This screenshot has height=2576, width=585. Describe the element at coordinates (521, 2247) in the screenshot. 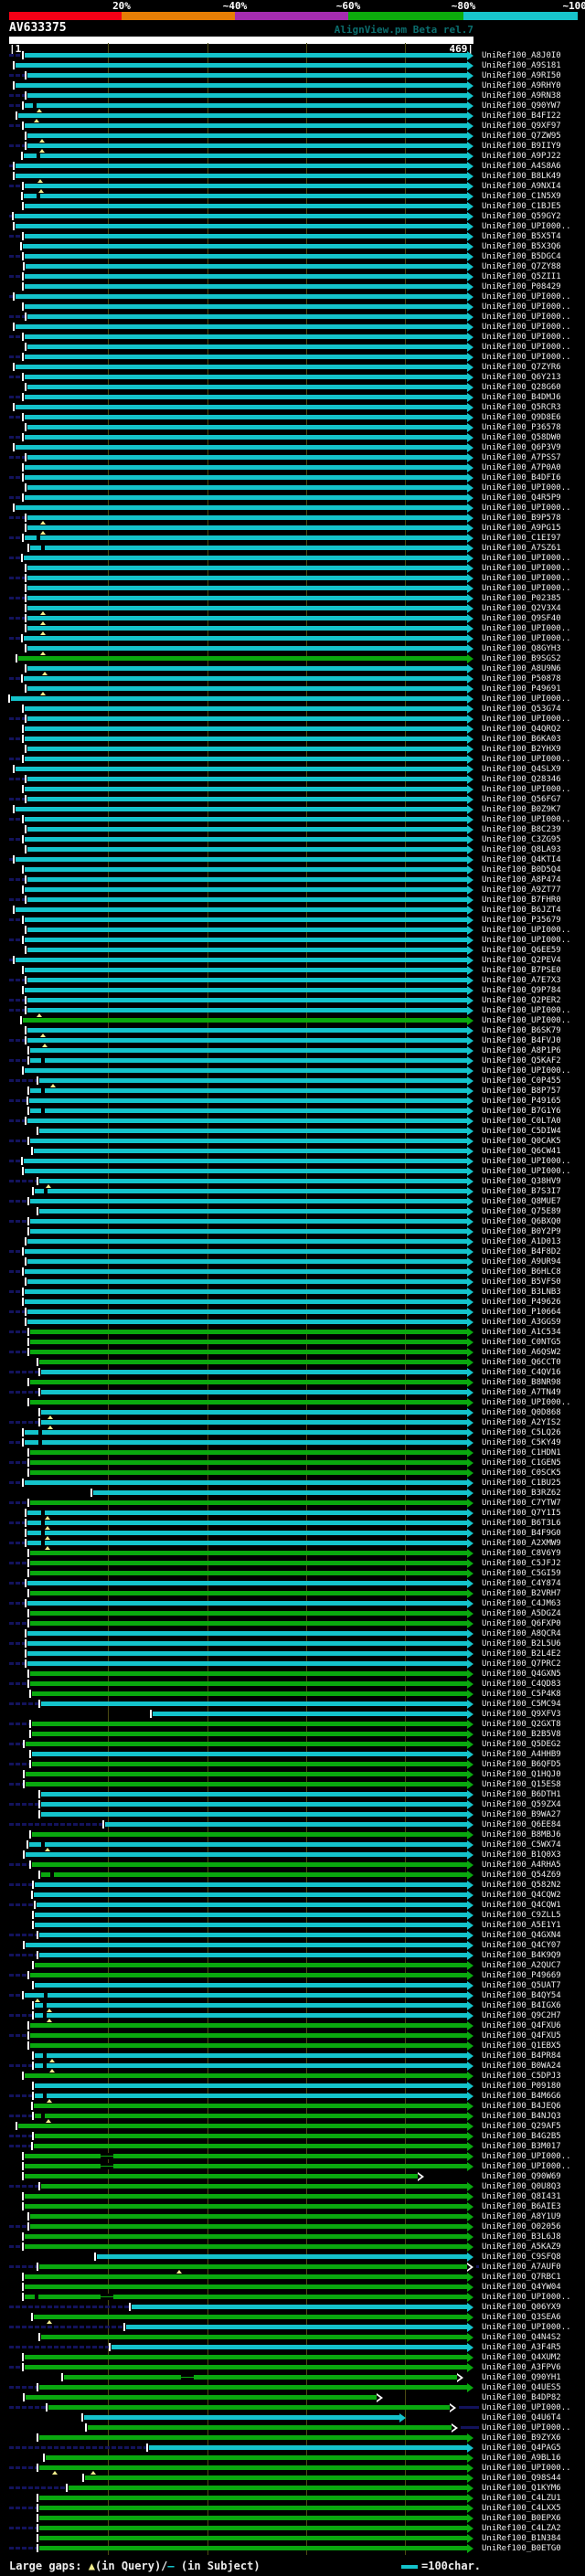

I see `hit-label: UniRef100_A5KAZ9` at that location.